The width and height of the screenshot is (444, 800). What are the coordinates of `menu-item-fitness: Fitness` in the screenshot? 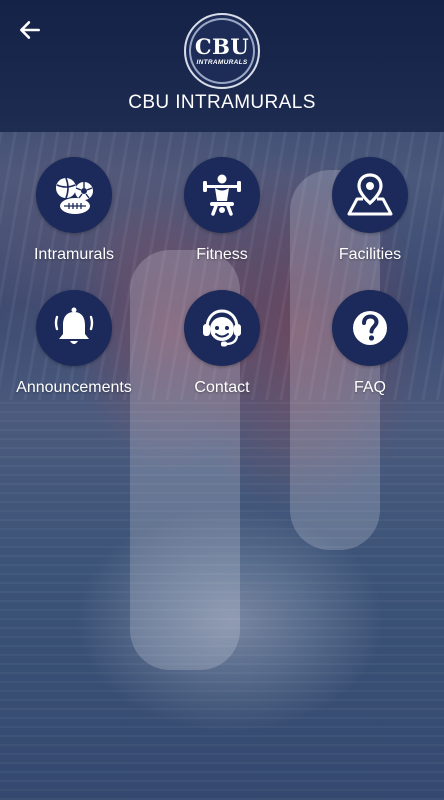 It's located at (222, 217).